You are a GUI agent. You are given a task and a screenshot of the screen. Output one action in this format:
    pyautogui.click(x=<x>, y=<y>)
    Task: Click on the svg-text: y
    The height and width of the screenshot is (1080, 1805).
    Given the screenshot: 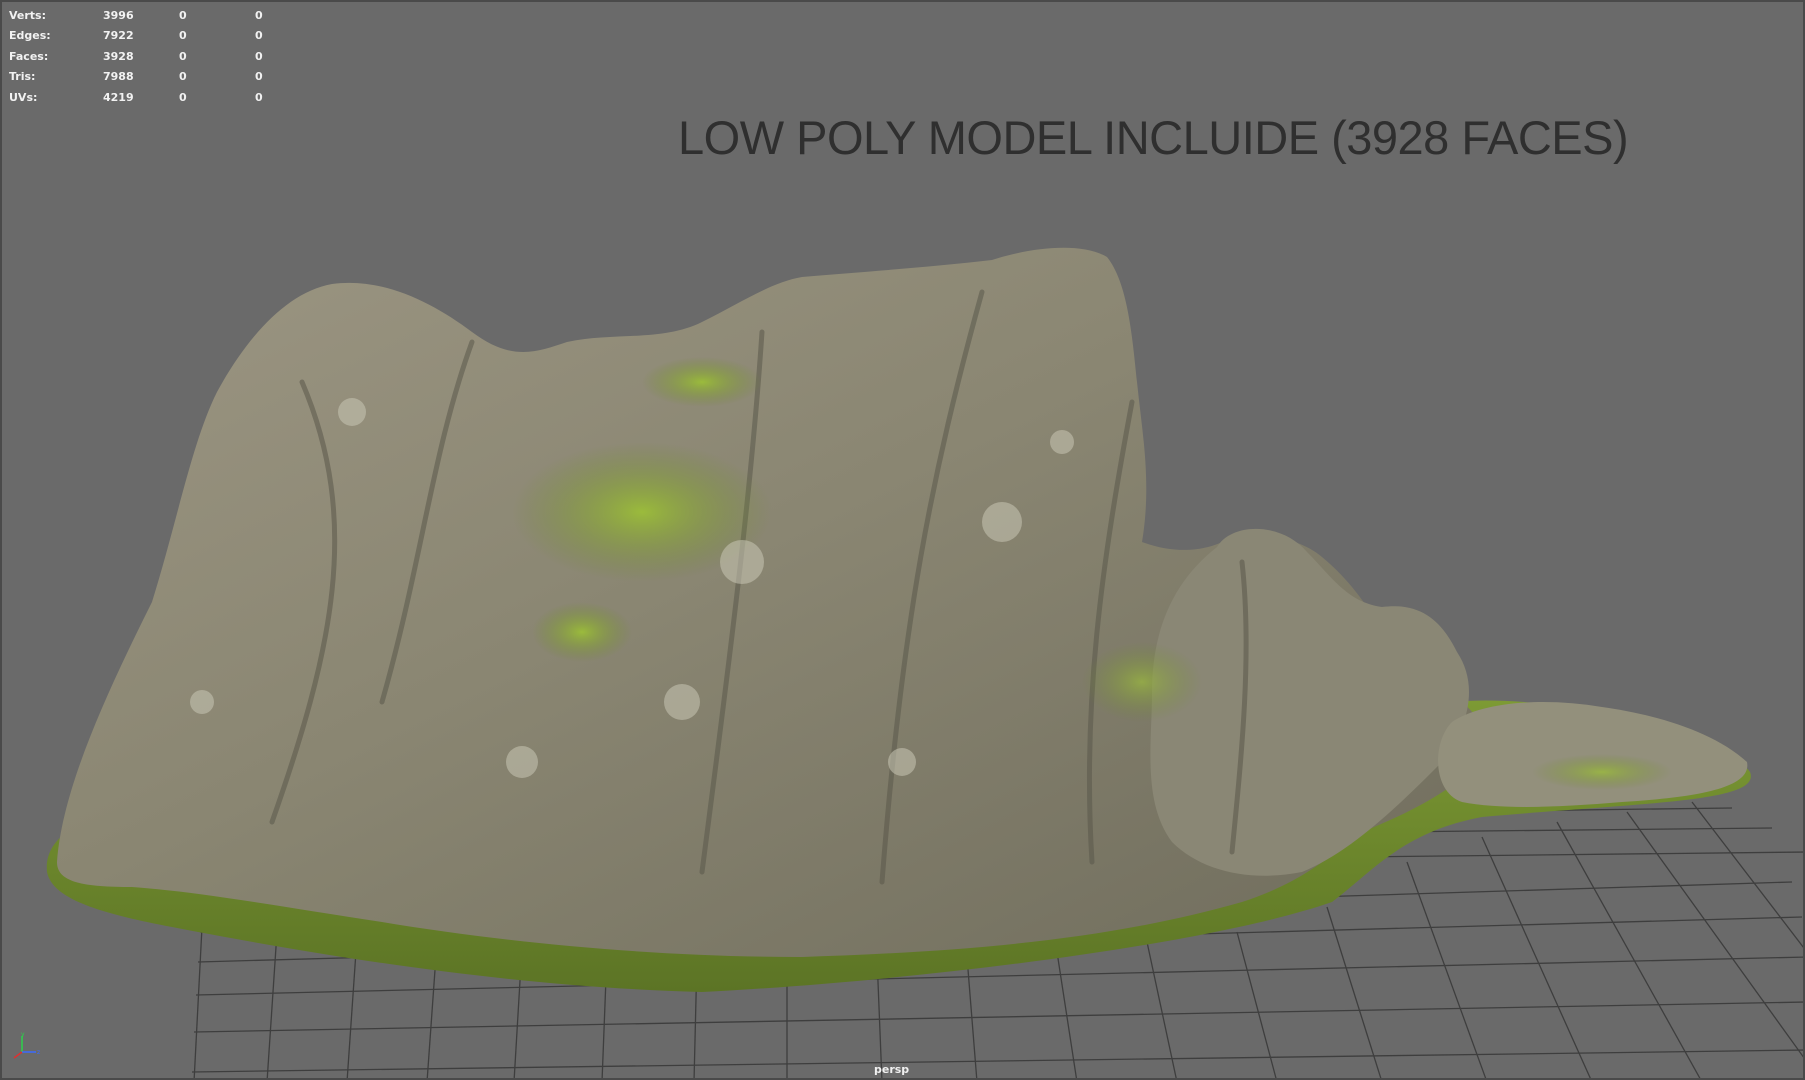 What is the action you would take?
    pyautogui.click(x=23, y=1034)
    